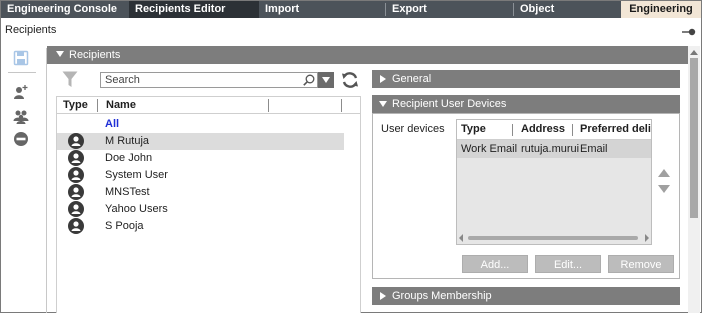 The width and height of the screenshot is (702, 313). What do you see at coordinates (526, 104) in the screenshot?
I see `section-recipient-user-devices: Recipient User Devices` at bounding box center [526, 104].